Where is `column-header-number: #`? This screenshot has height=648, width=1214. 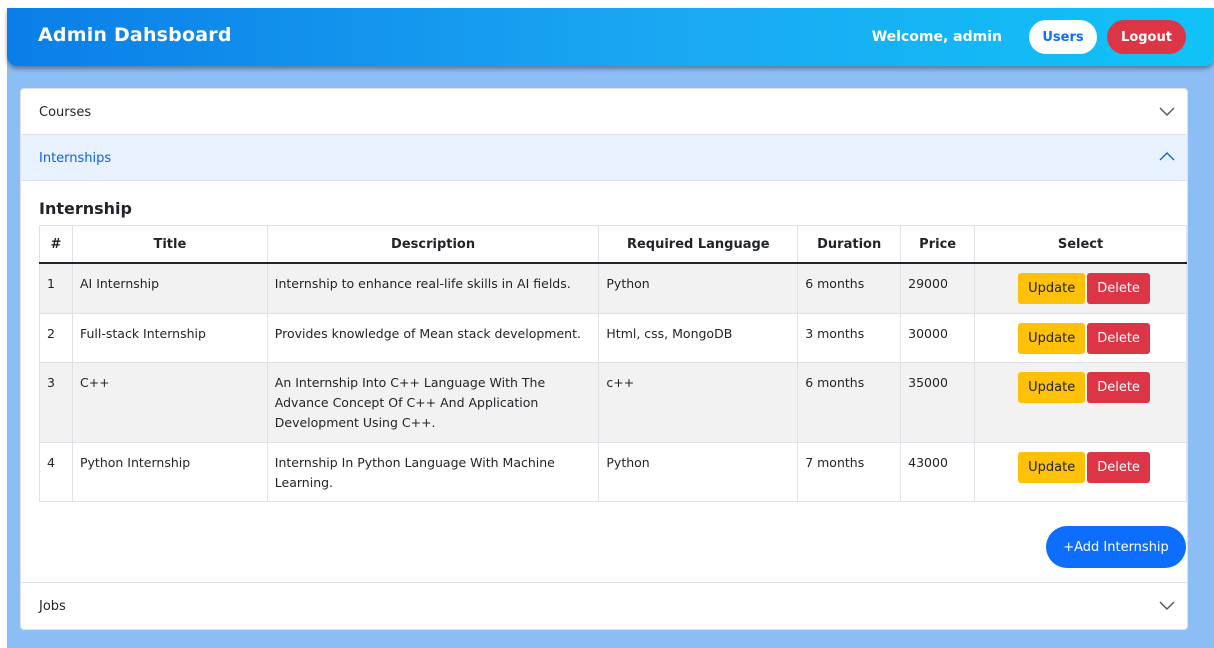 column-header-number: # is located at coordinates (56, 244).